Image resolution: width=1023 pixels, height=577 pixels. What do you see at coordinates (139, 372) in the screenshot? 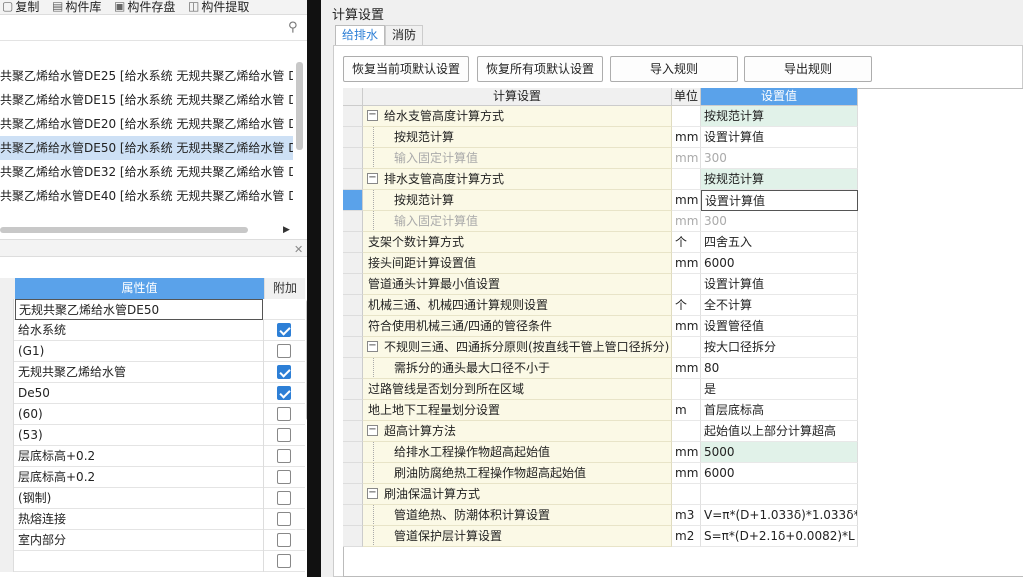
I see `property-value-cell: 无规共聚乙烯给水管` at bounding box center [139, 372].